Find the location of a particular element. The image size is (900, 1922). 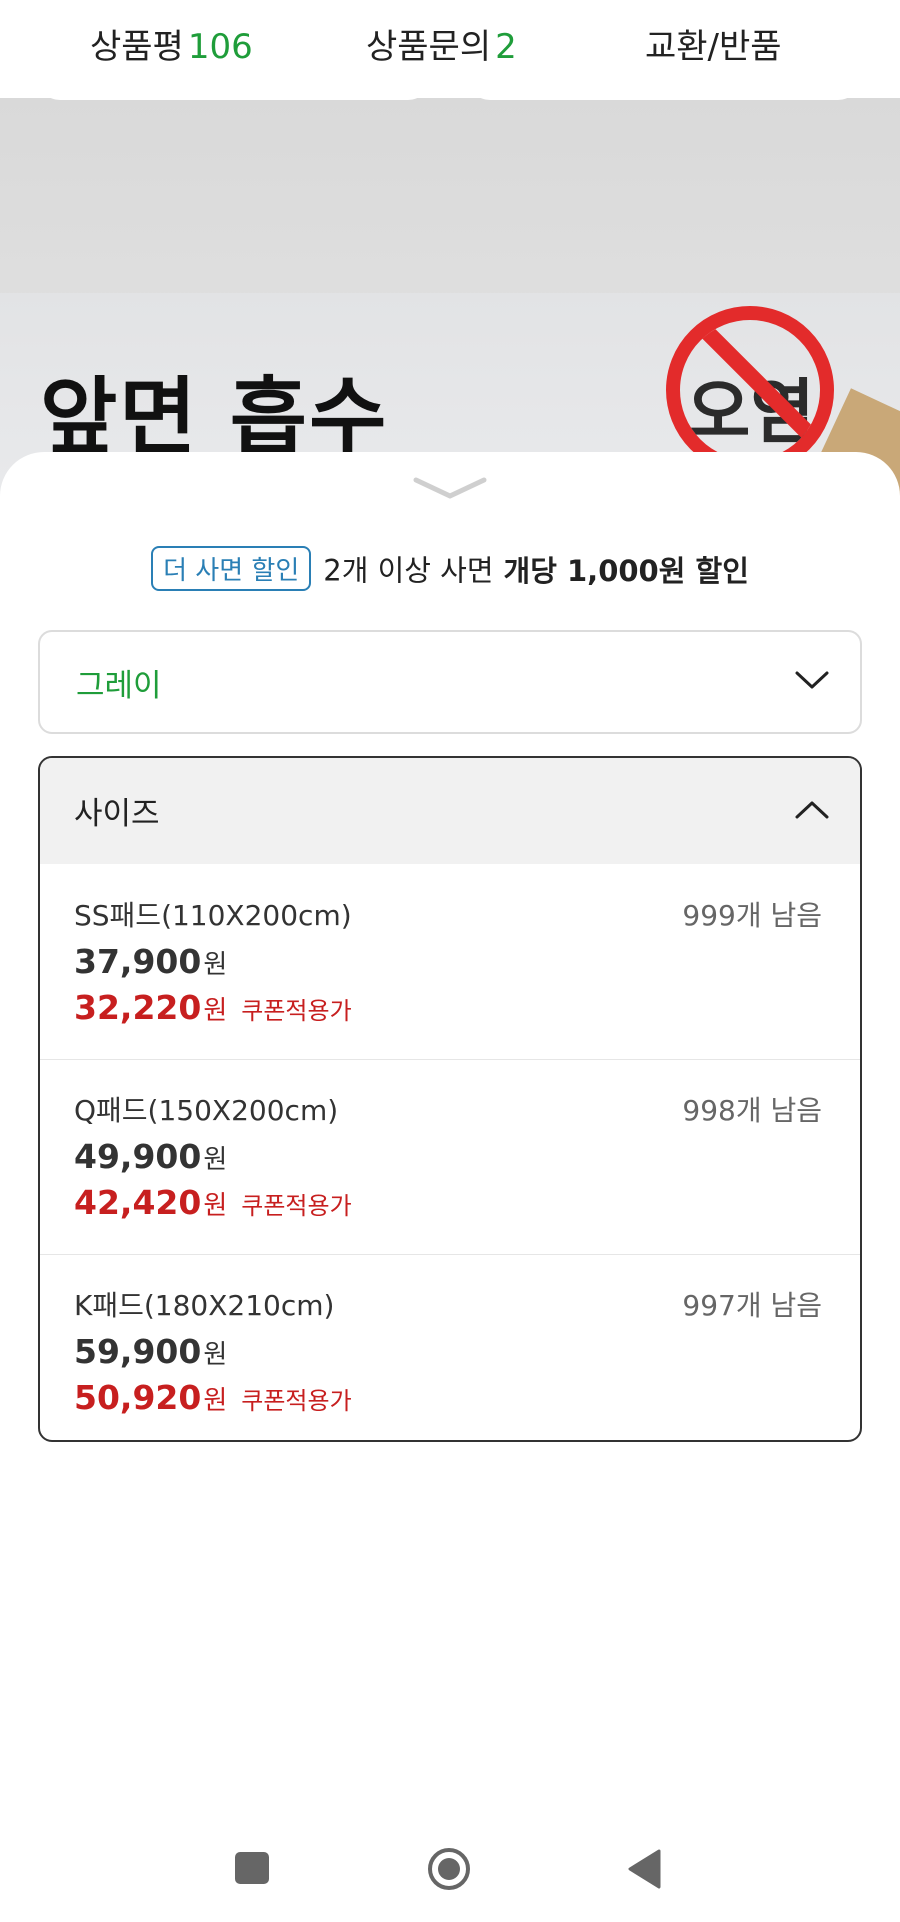

option-coupon-price: 42,420원 쿠폰적용가 is located at coordinates (213, 1202).